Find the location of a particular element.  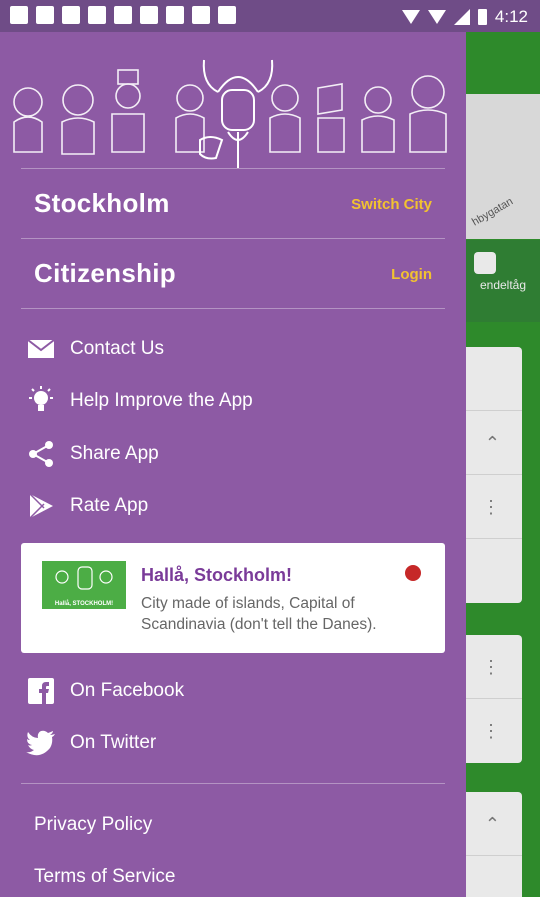

help-improve-item: Help Improve the App is located at coordinates (236, 401).